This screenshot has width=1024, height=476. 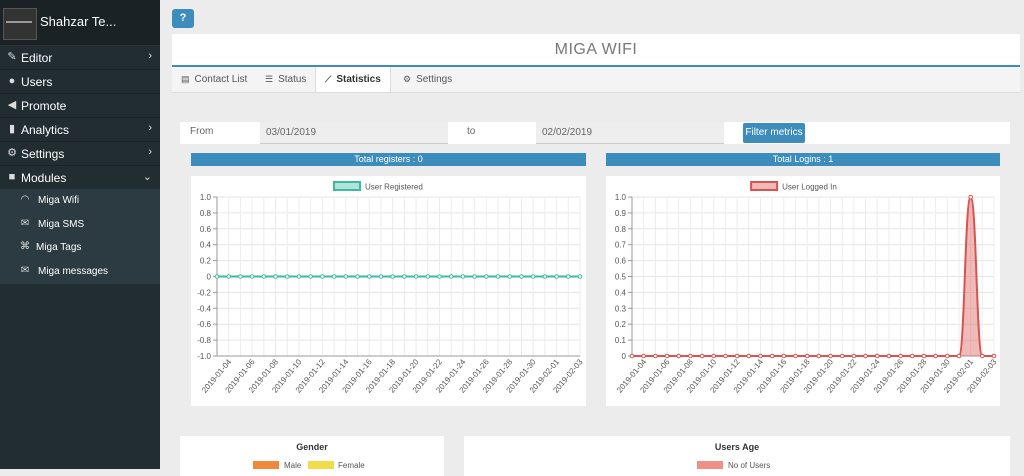 I want to click on bullhorn-icon: ◀, so click(x=12, y=105).